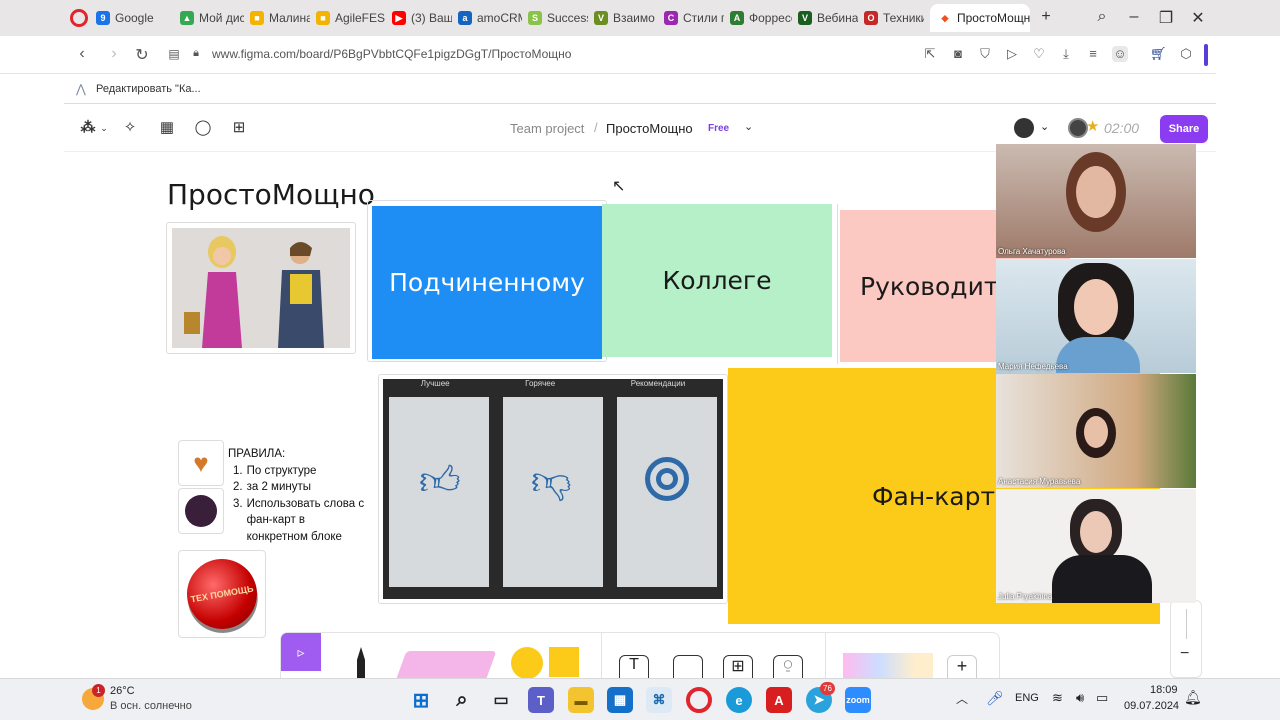 The image size is (1280, 720). I want to click on camera-icon: ◙, so click(958, 54).